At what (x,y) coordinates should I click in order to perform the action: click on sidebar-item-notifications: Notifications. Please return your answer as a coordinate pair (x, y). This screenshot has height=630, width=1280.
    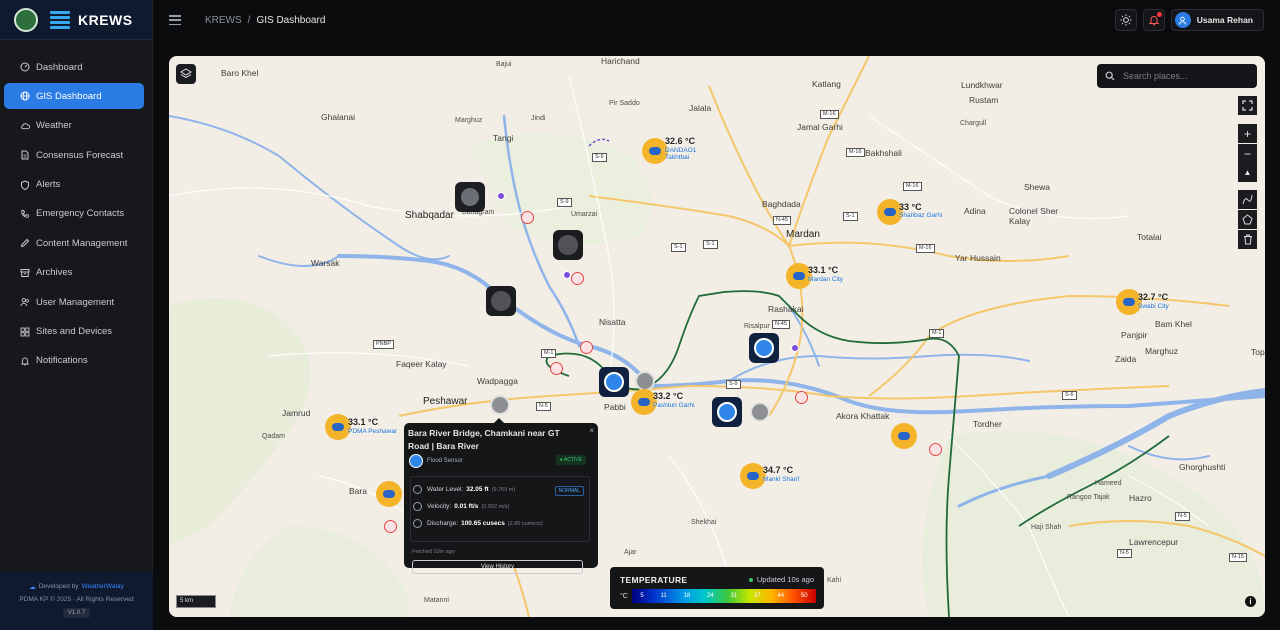
    Looking at the image, I should click on (74, 361).